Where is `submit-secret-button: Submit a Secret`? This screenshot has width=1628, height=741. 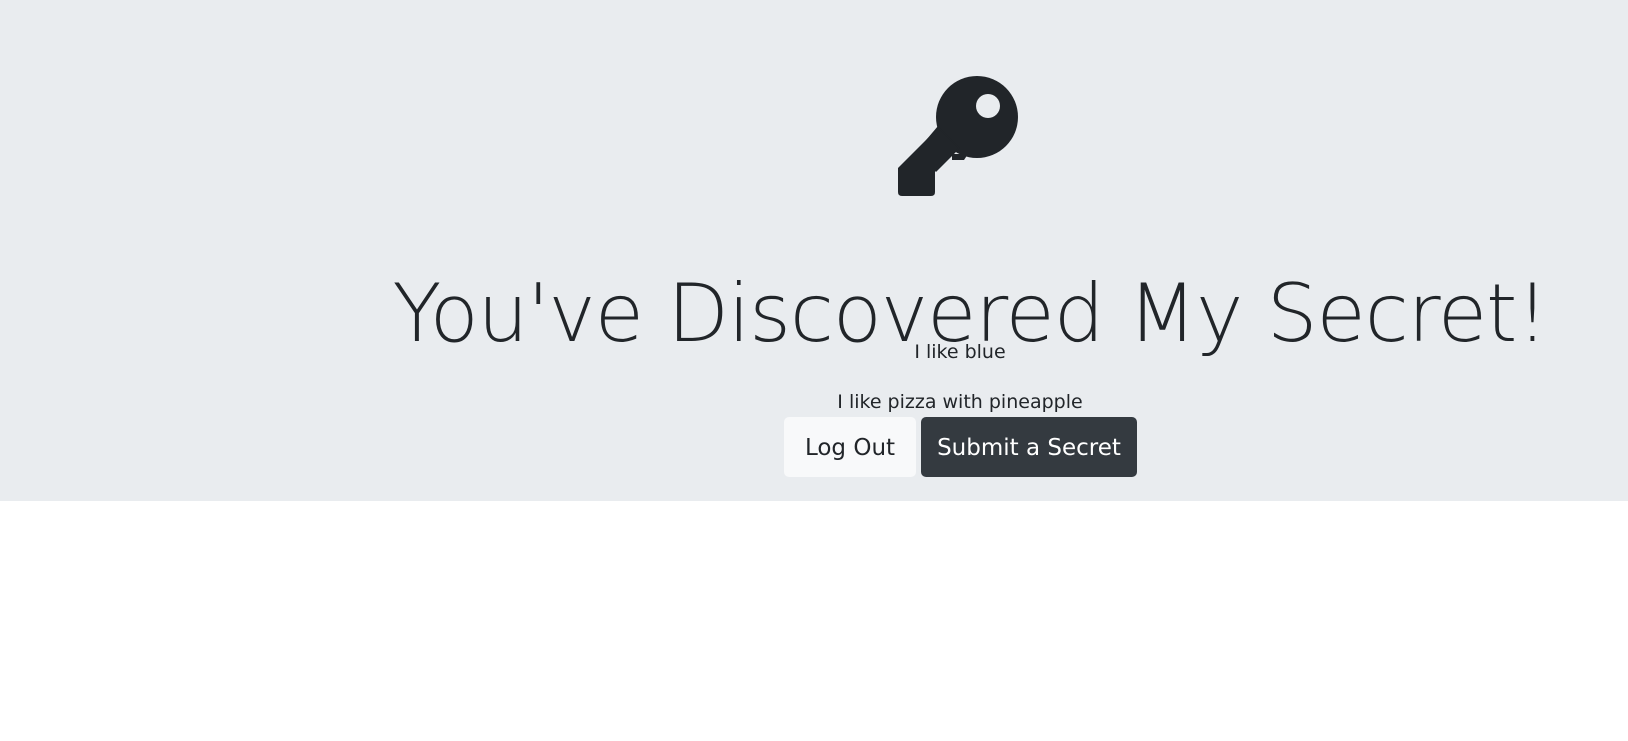 submit-secret-button: Submit a Secret is located at coordinates (1029, 447).